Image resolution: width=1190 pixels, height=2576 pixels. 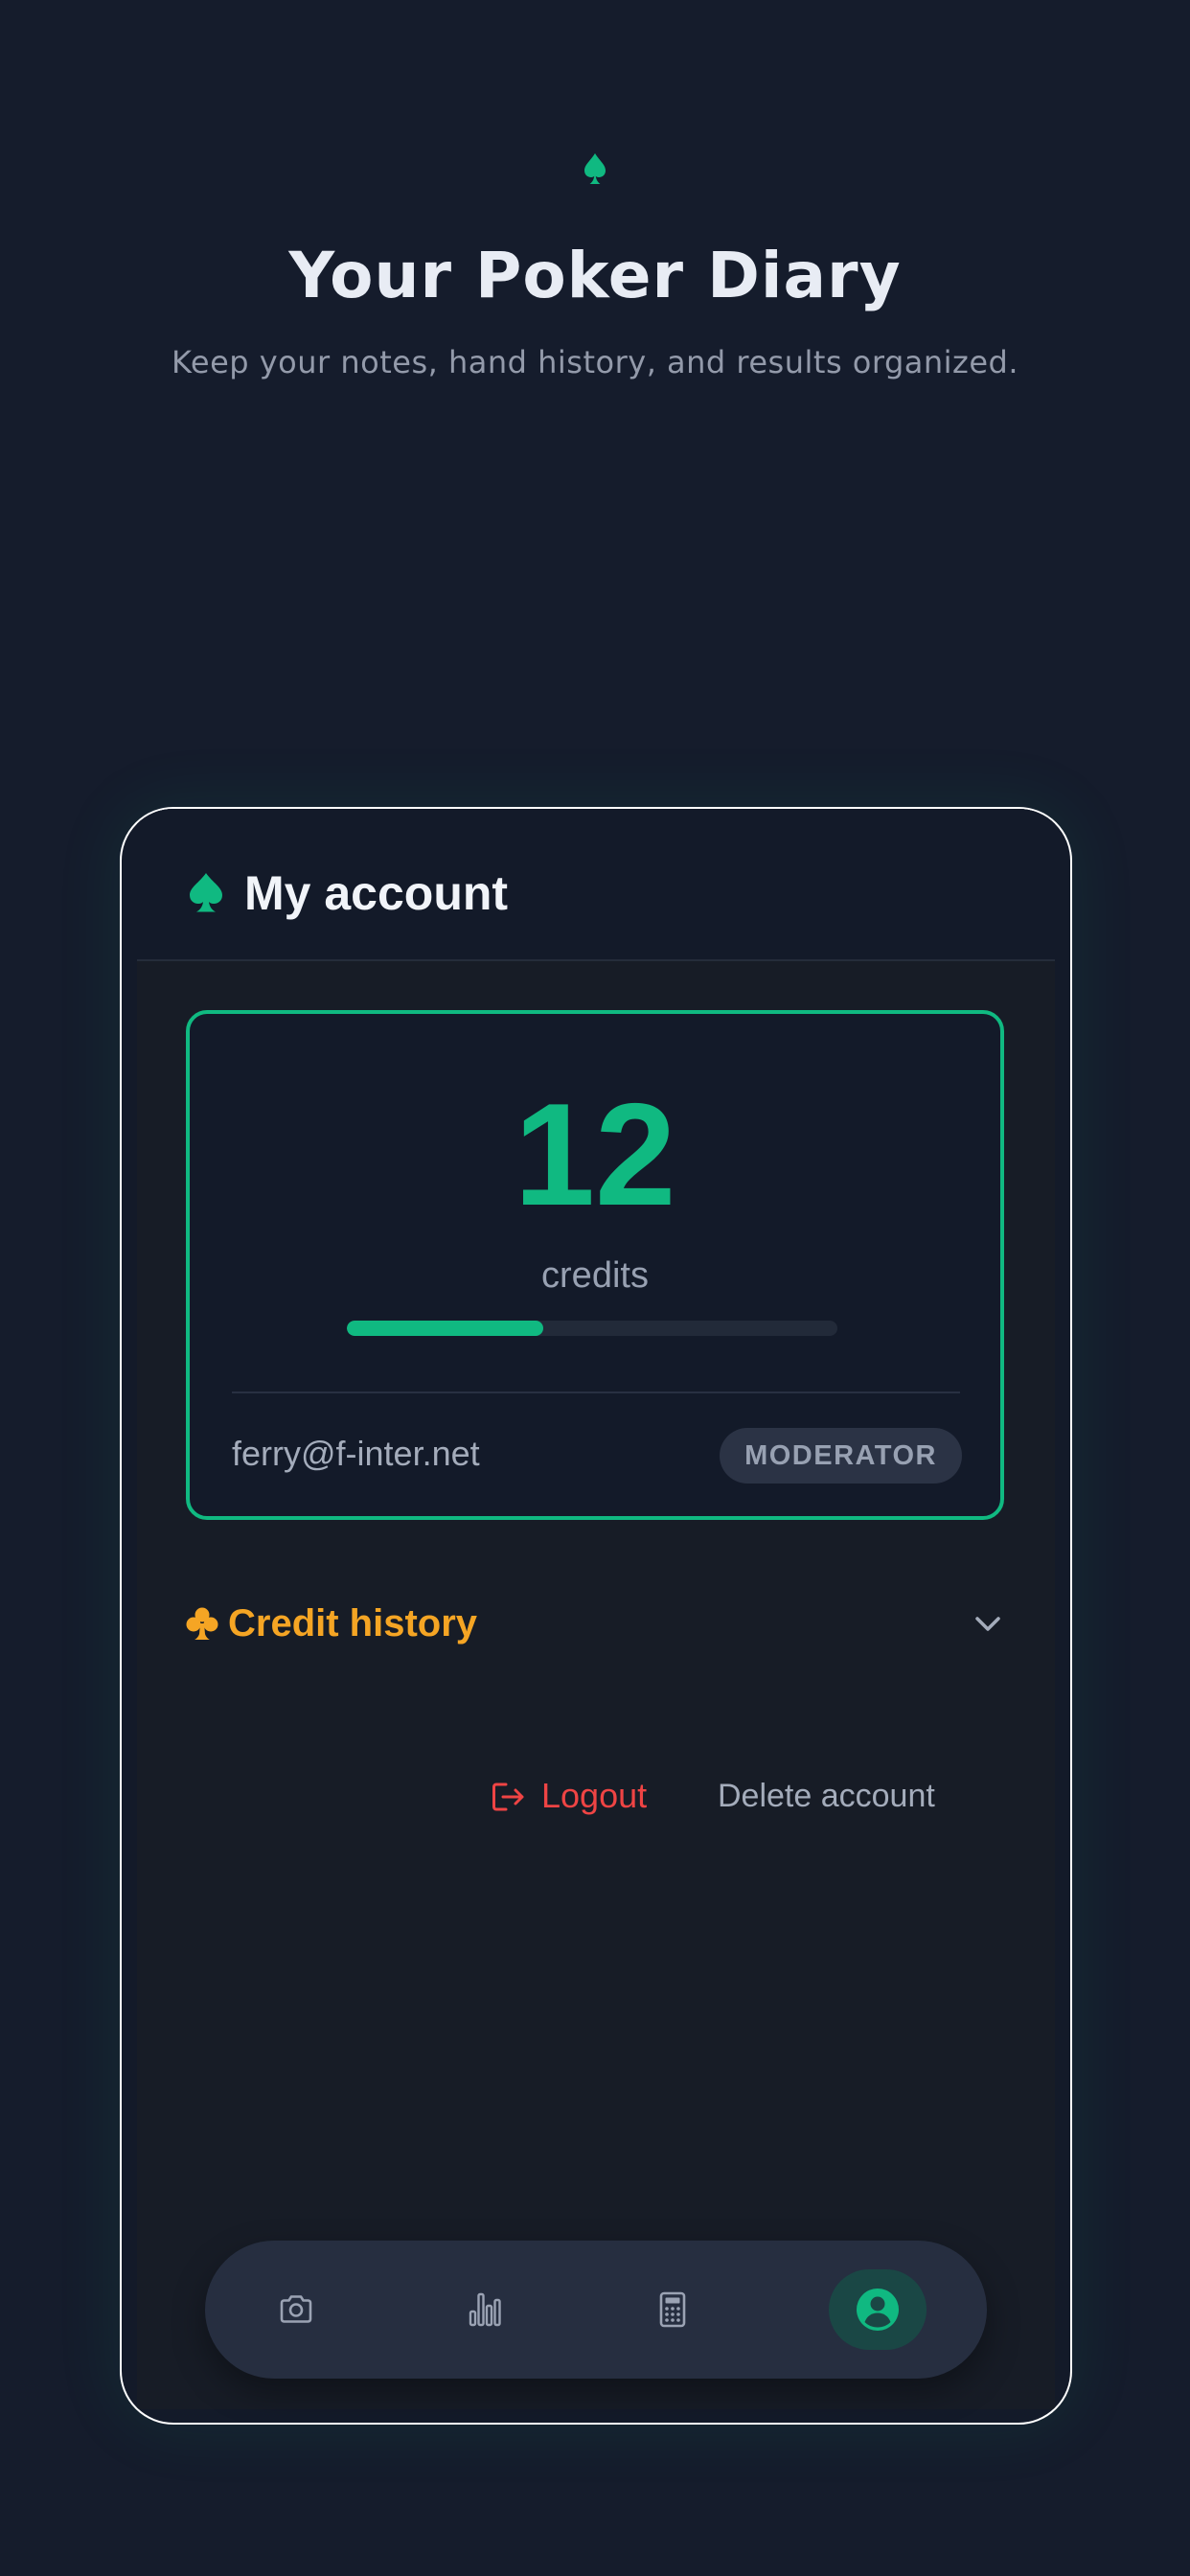 I want to click on tab-account, so click(x=878, y=2309).